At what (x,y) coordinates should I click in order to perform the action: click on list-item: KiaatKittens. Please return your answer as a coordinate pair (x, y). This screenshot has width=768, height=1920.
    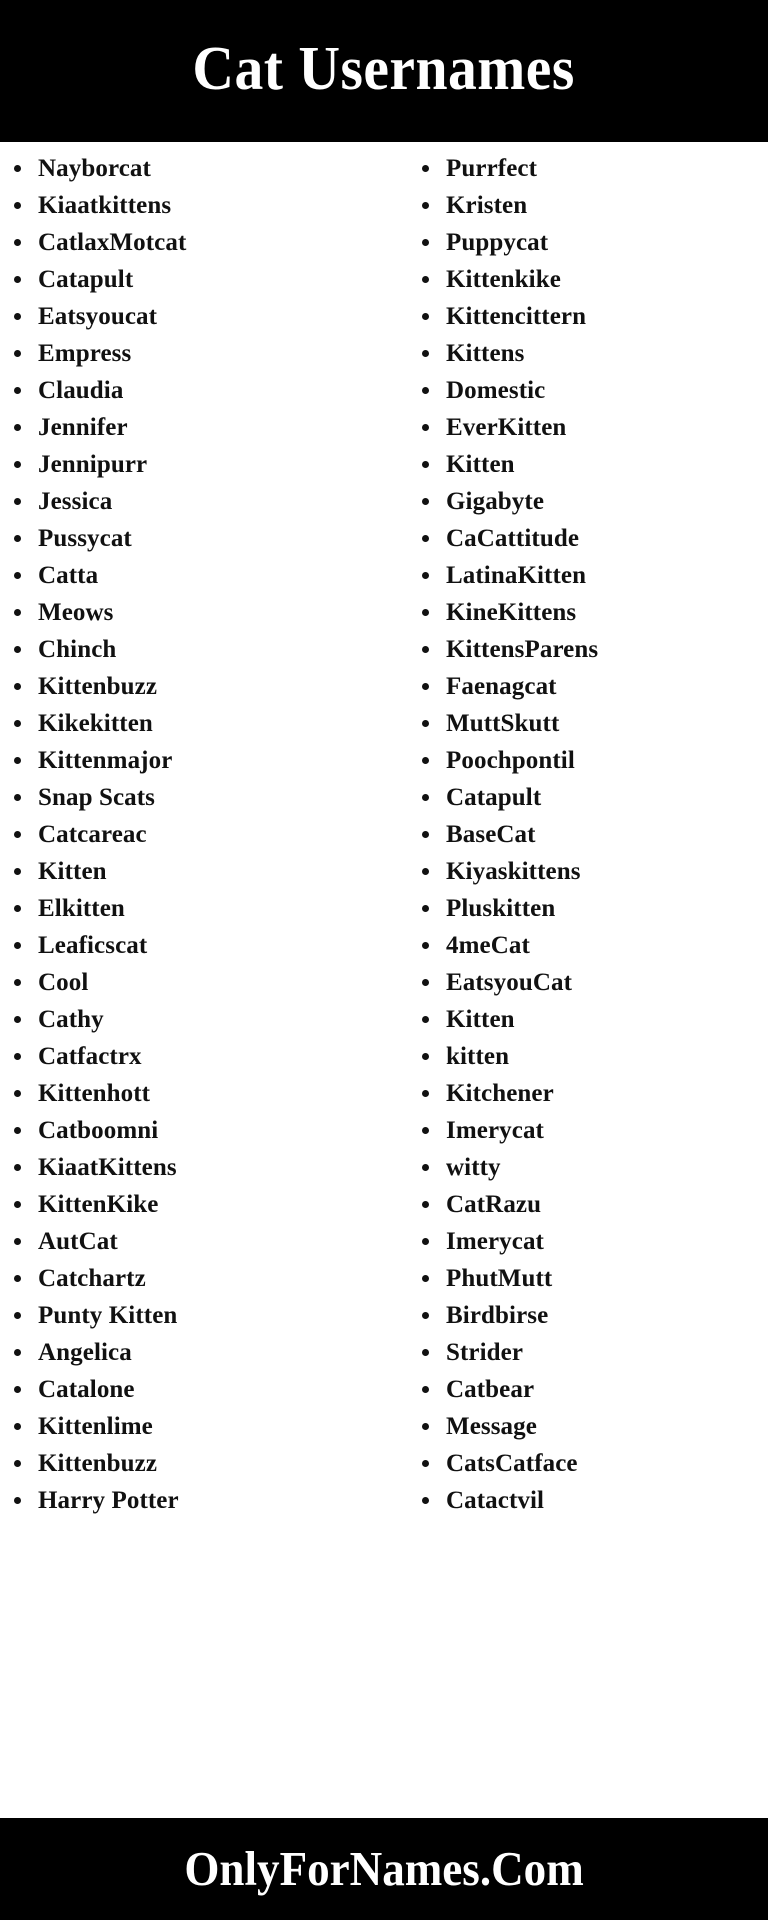
    Looking at the image, I should click on (186, 1167).